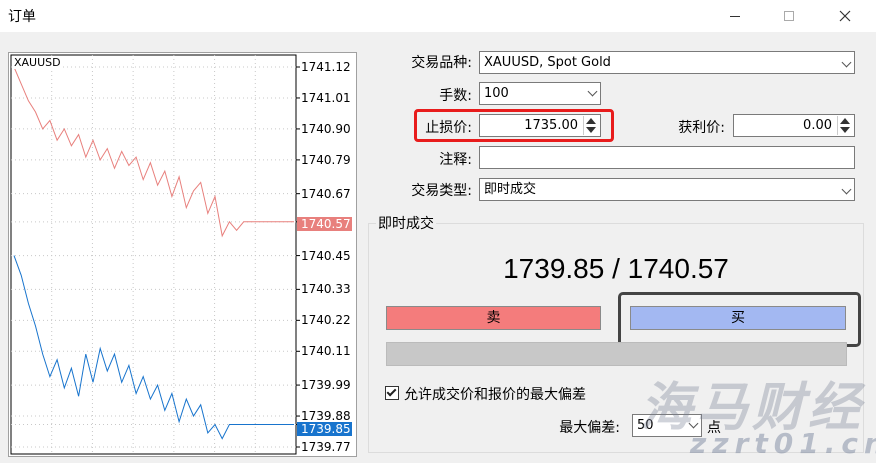  What do you see at coordinates (701, 128) in the screenshot?
I see `takeprofit-label: 获利价:` at bounding box center [701, 128].